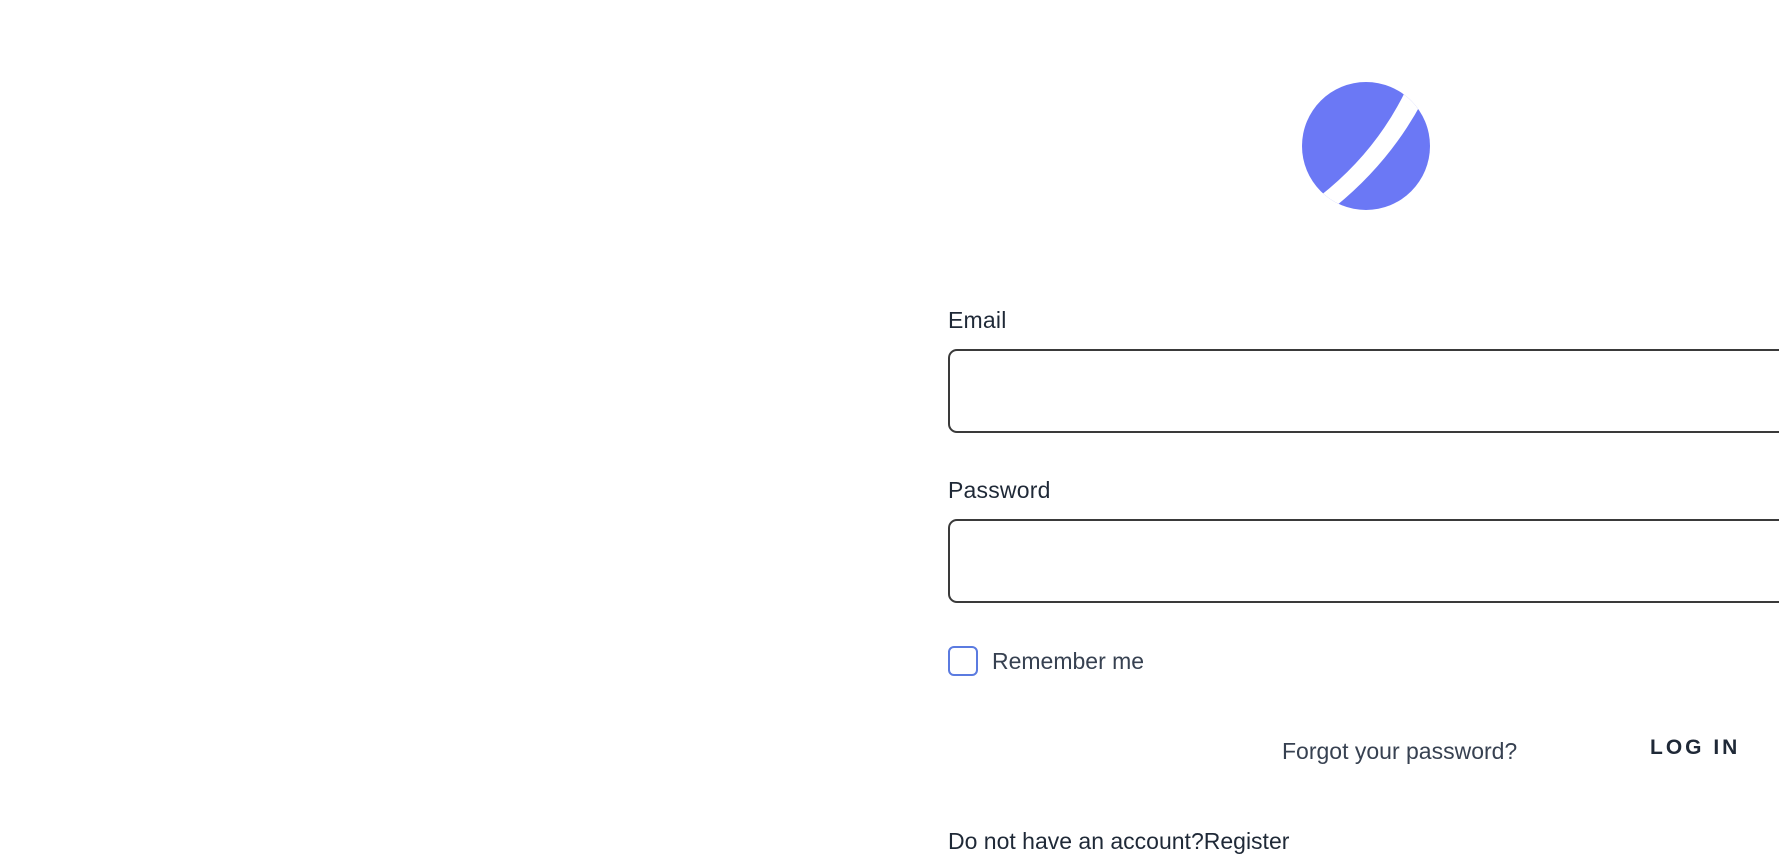 The width and height of the screenshot is (1779, 866). Describe the element at coordinates (999, 490) in the screenshot. I see `password-label: Password` at that location.